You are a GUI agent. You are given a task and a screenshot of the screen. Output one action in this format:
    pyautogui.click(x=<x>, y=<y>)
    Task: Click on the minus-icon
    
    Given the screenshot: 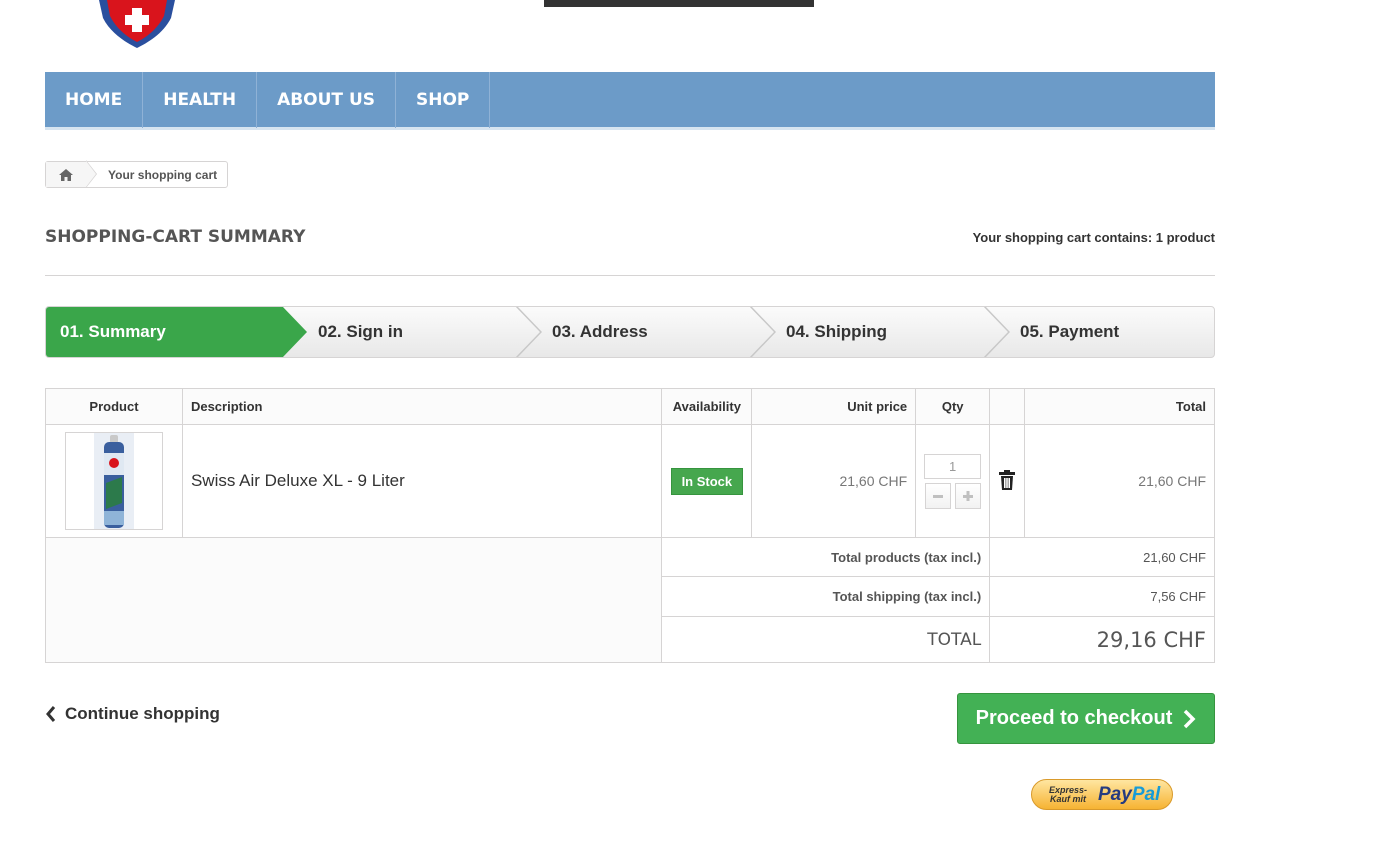 What is the action you would take?
    pyautogui.click(x=937, y=496)
    